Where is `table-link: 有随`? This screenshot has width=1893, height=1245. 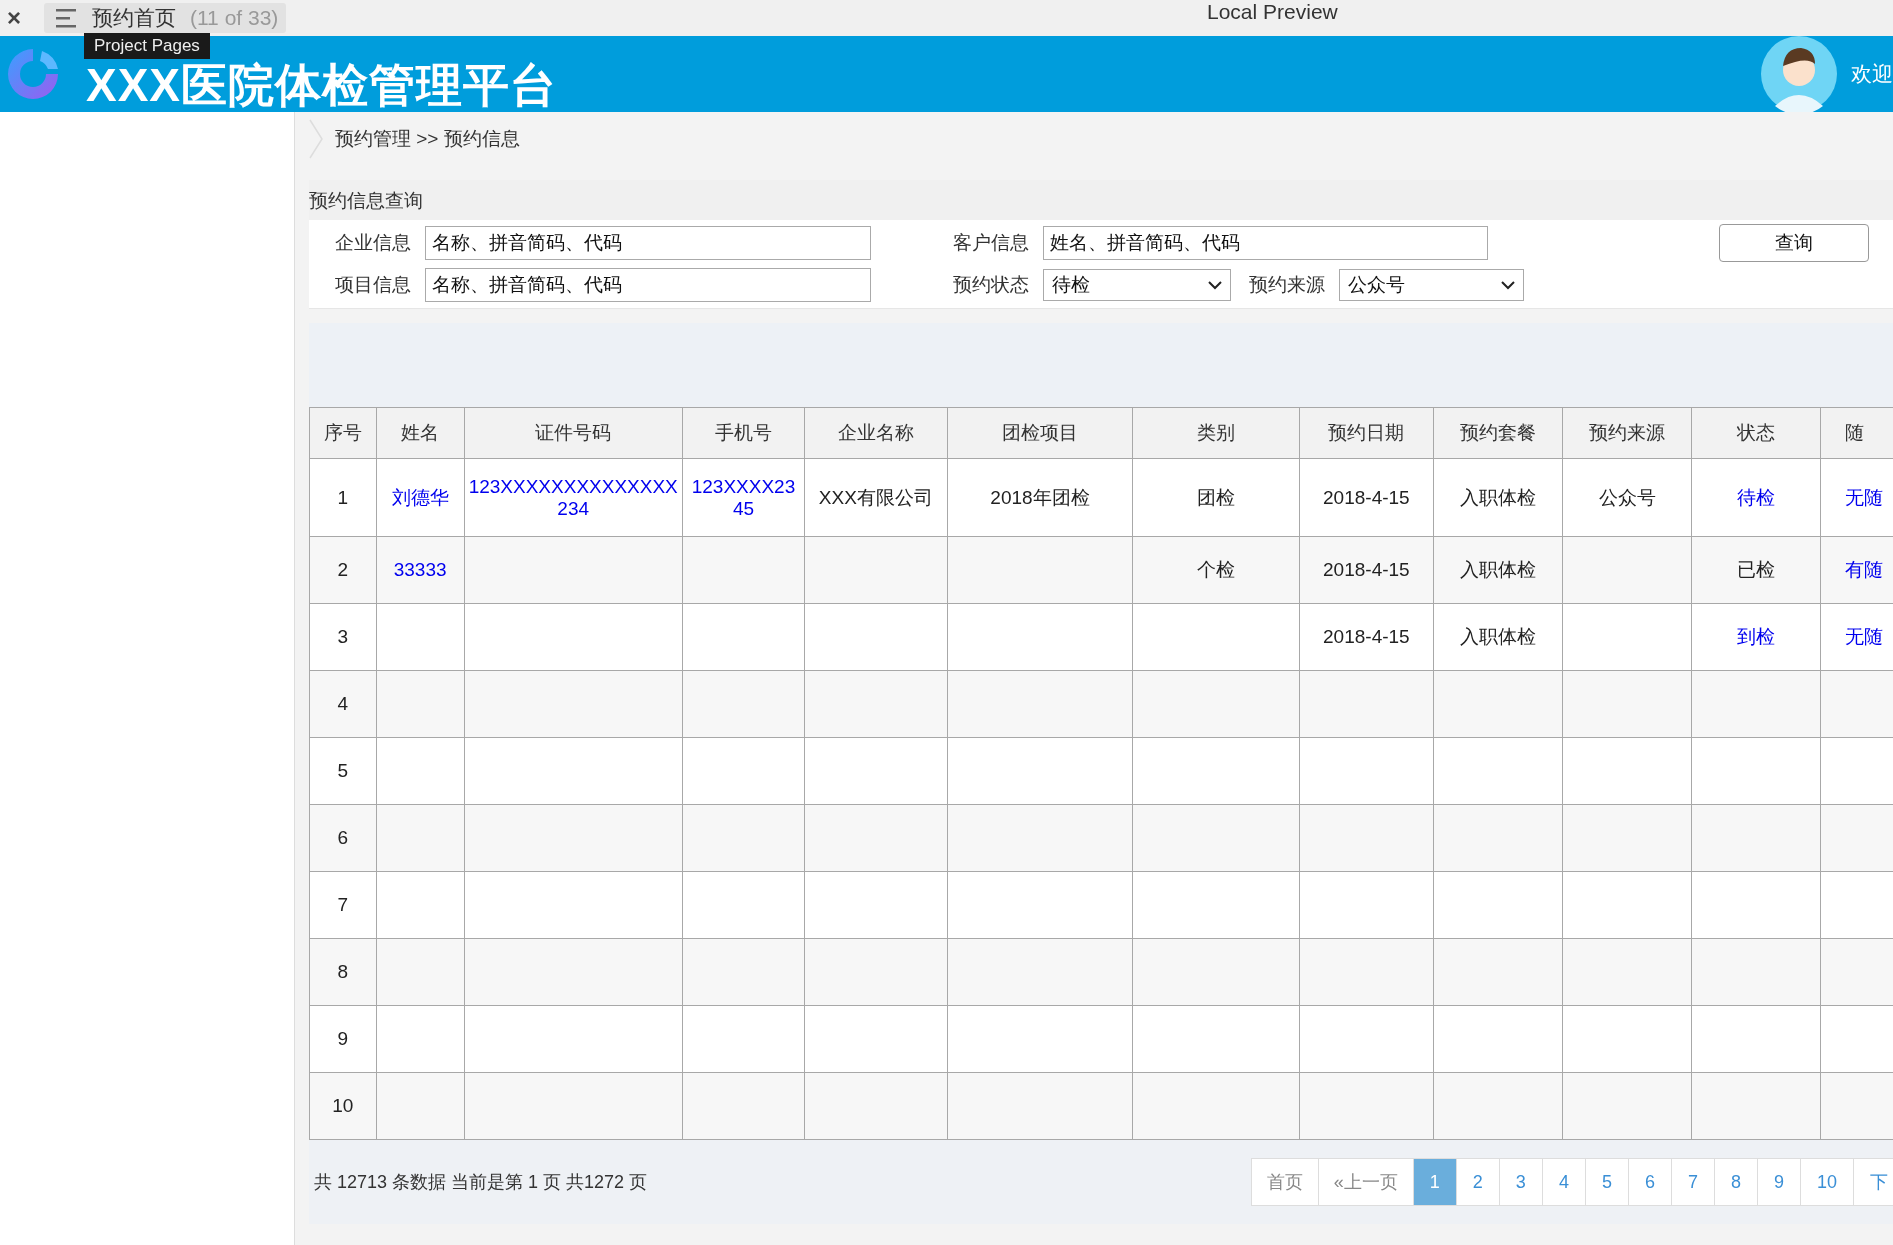 table-link: 有随 is located at coordinates (1863, 569).